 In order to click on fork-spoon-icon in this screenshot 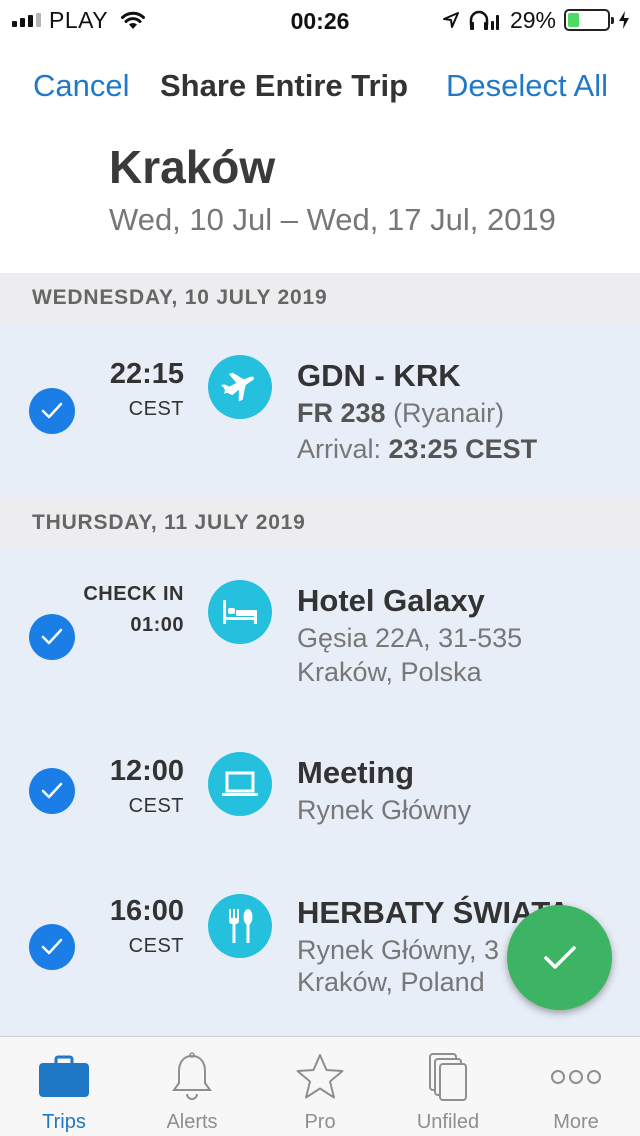, I will do `click(240, 926)`.